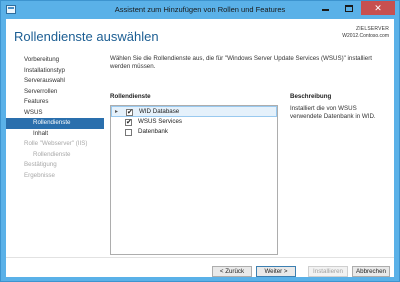 The width and height of the screenshot is (400, 282). I want to click on wizard-footer: < Zurück Weiter > Installieren Abbrechen, so click(200, 267).